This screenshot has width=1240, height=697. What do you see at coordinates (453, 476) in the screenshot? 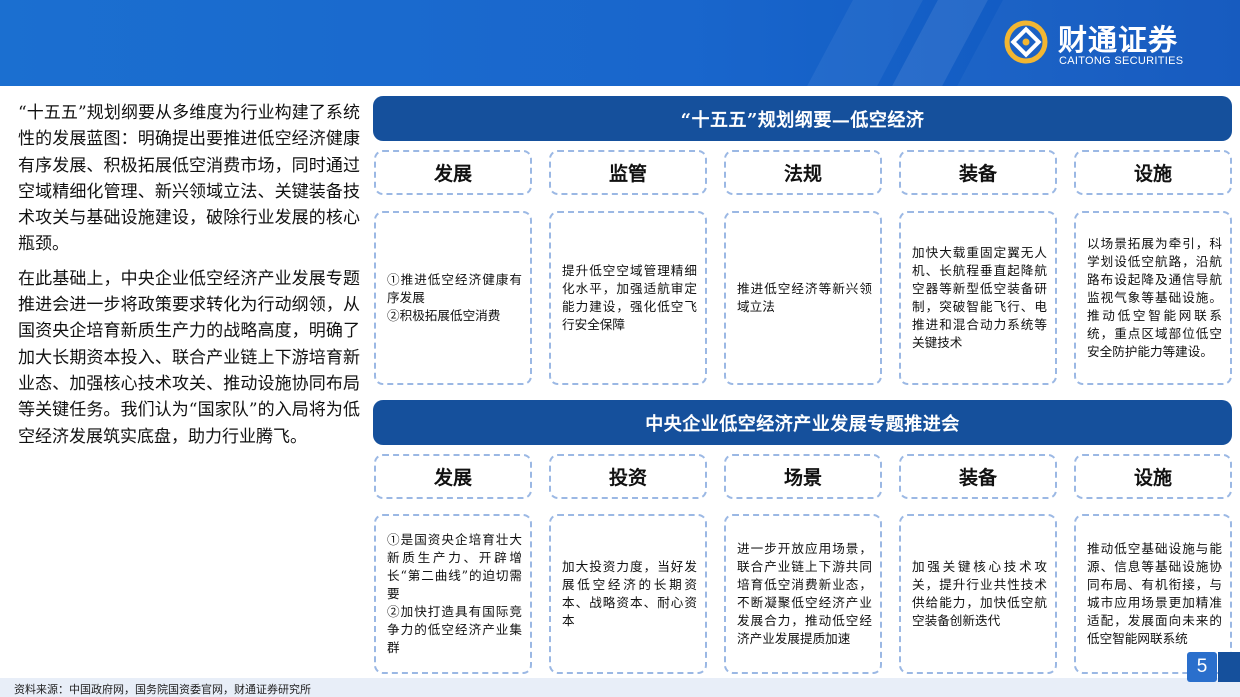
I see `section2-header-development: 发展` at bounding box center [453, 476].